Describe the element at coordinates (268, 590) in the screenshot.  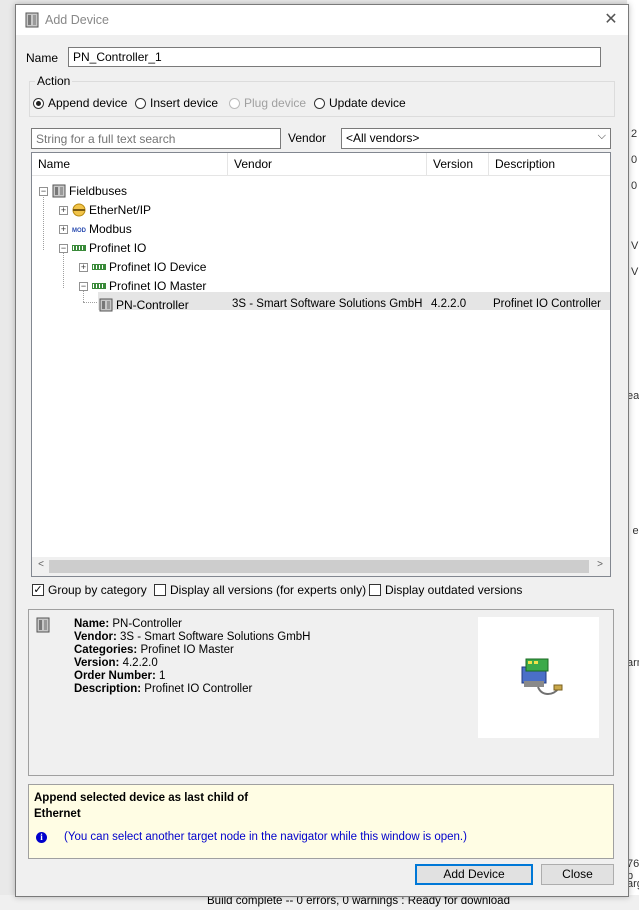
I see `checkbox-label: Display all versions (for experts only)` at that location.